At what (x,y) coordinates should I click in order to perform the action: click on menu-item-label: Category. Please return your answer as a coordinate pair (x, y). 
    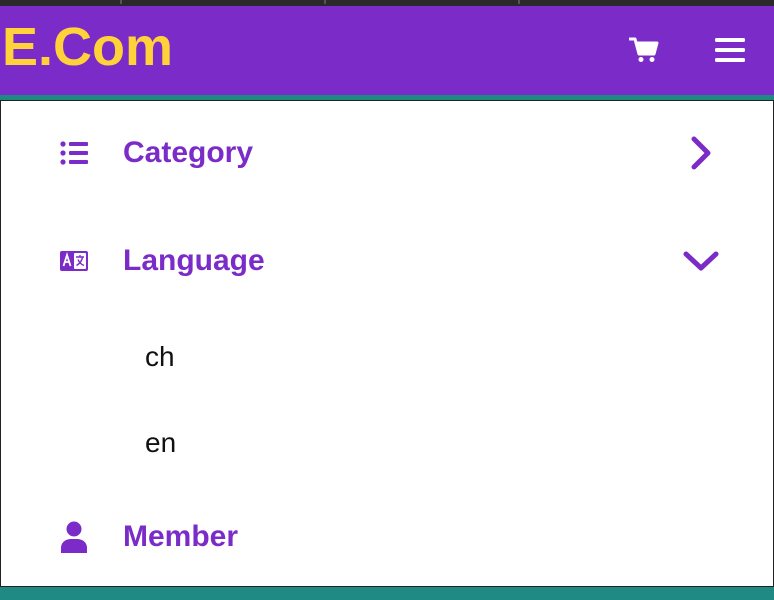
    Looking at the image, I should click on (188, 152).